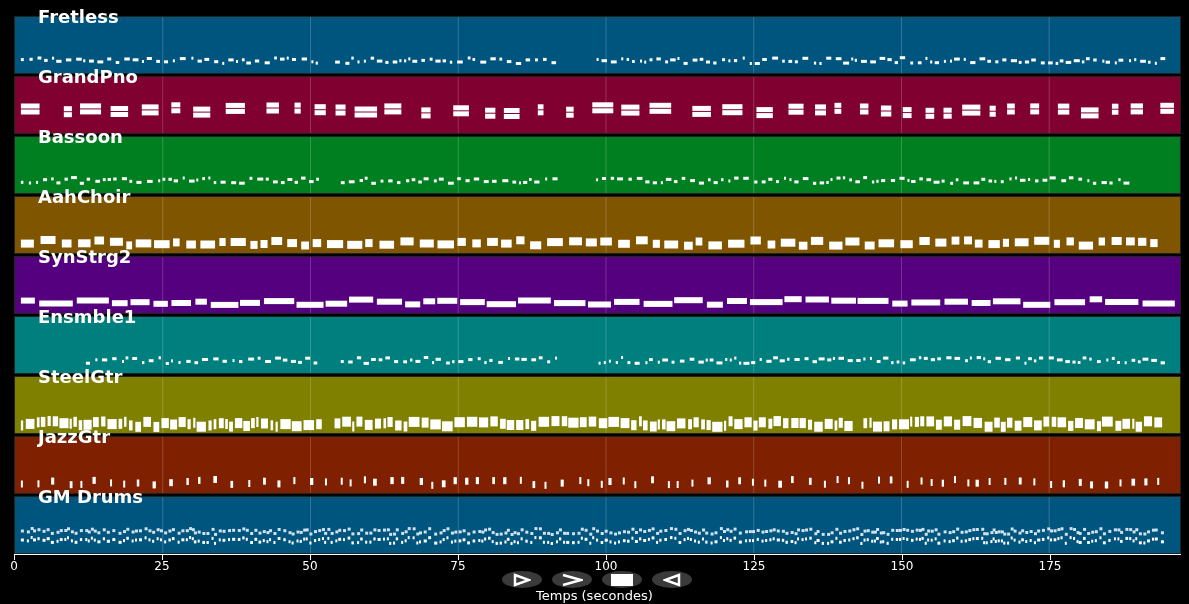 This screenshot has width=1189, height=604. What do you see at coordinates (162, 566) in the screenshot?
I see `tick-label: 25` at bounding box center [162, 566].